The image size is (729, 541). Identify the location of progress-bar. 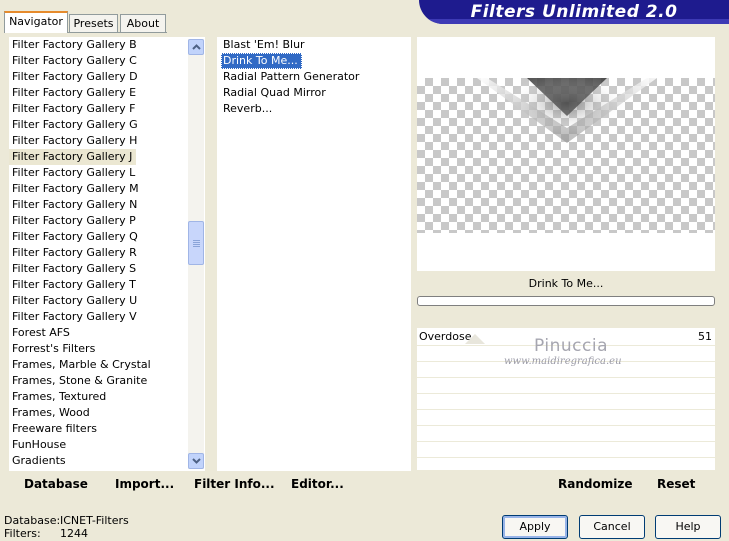
(566, 301).